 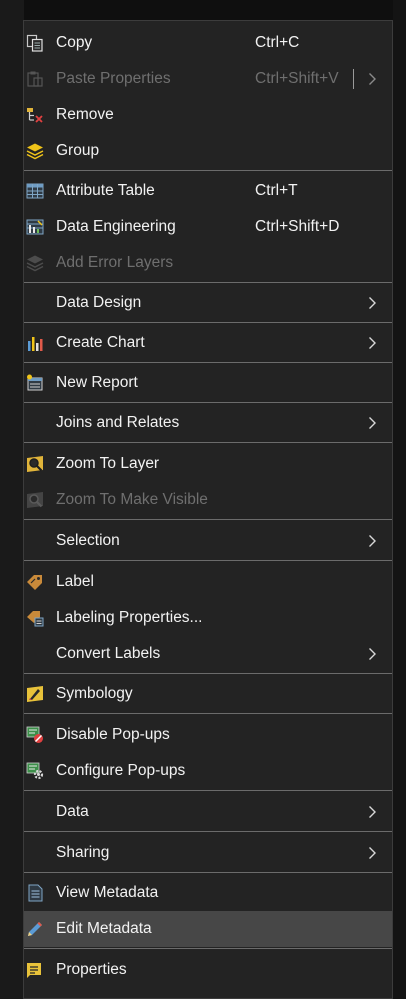 What do you see at coordinates (35, 970) in the screenshot?
I see `properties-icon` at bounding box center [35, 970].